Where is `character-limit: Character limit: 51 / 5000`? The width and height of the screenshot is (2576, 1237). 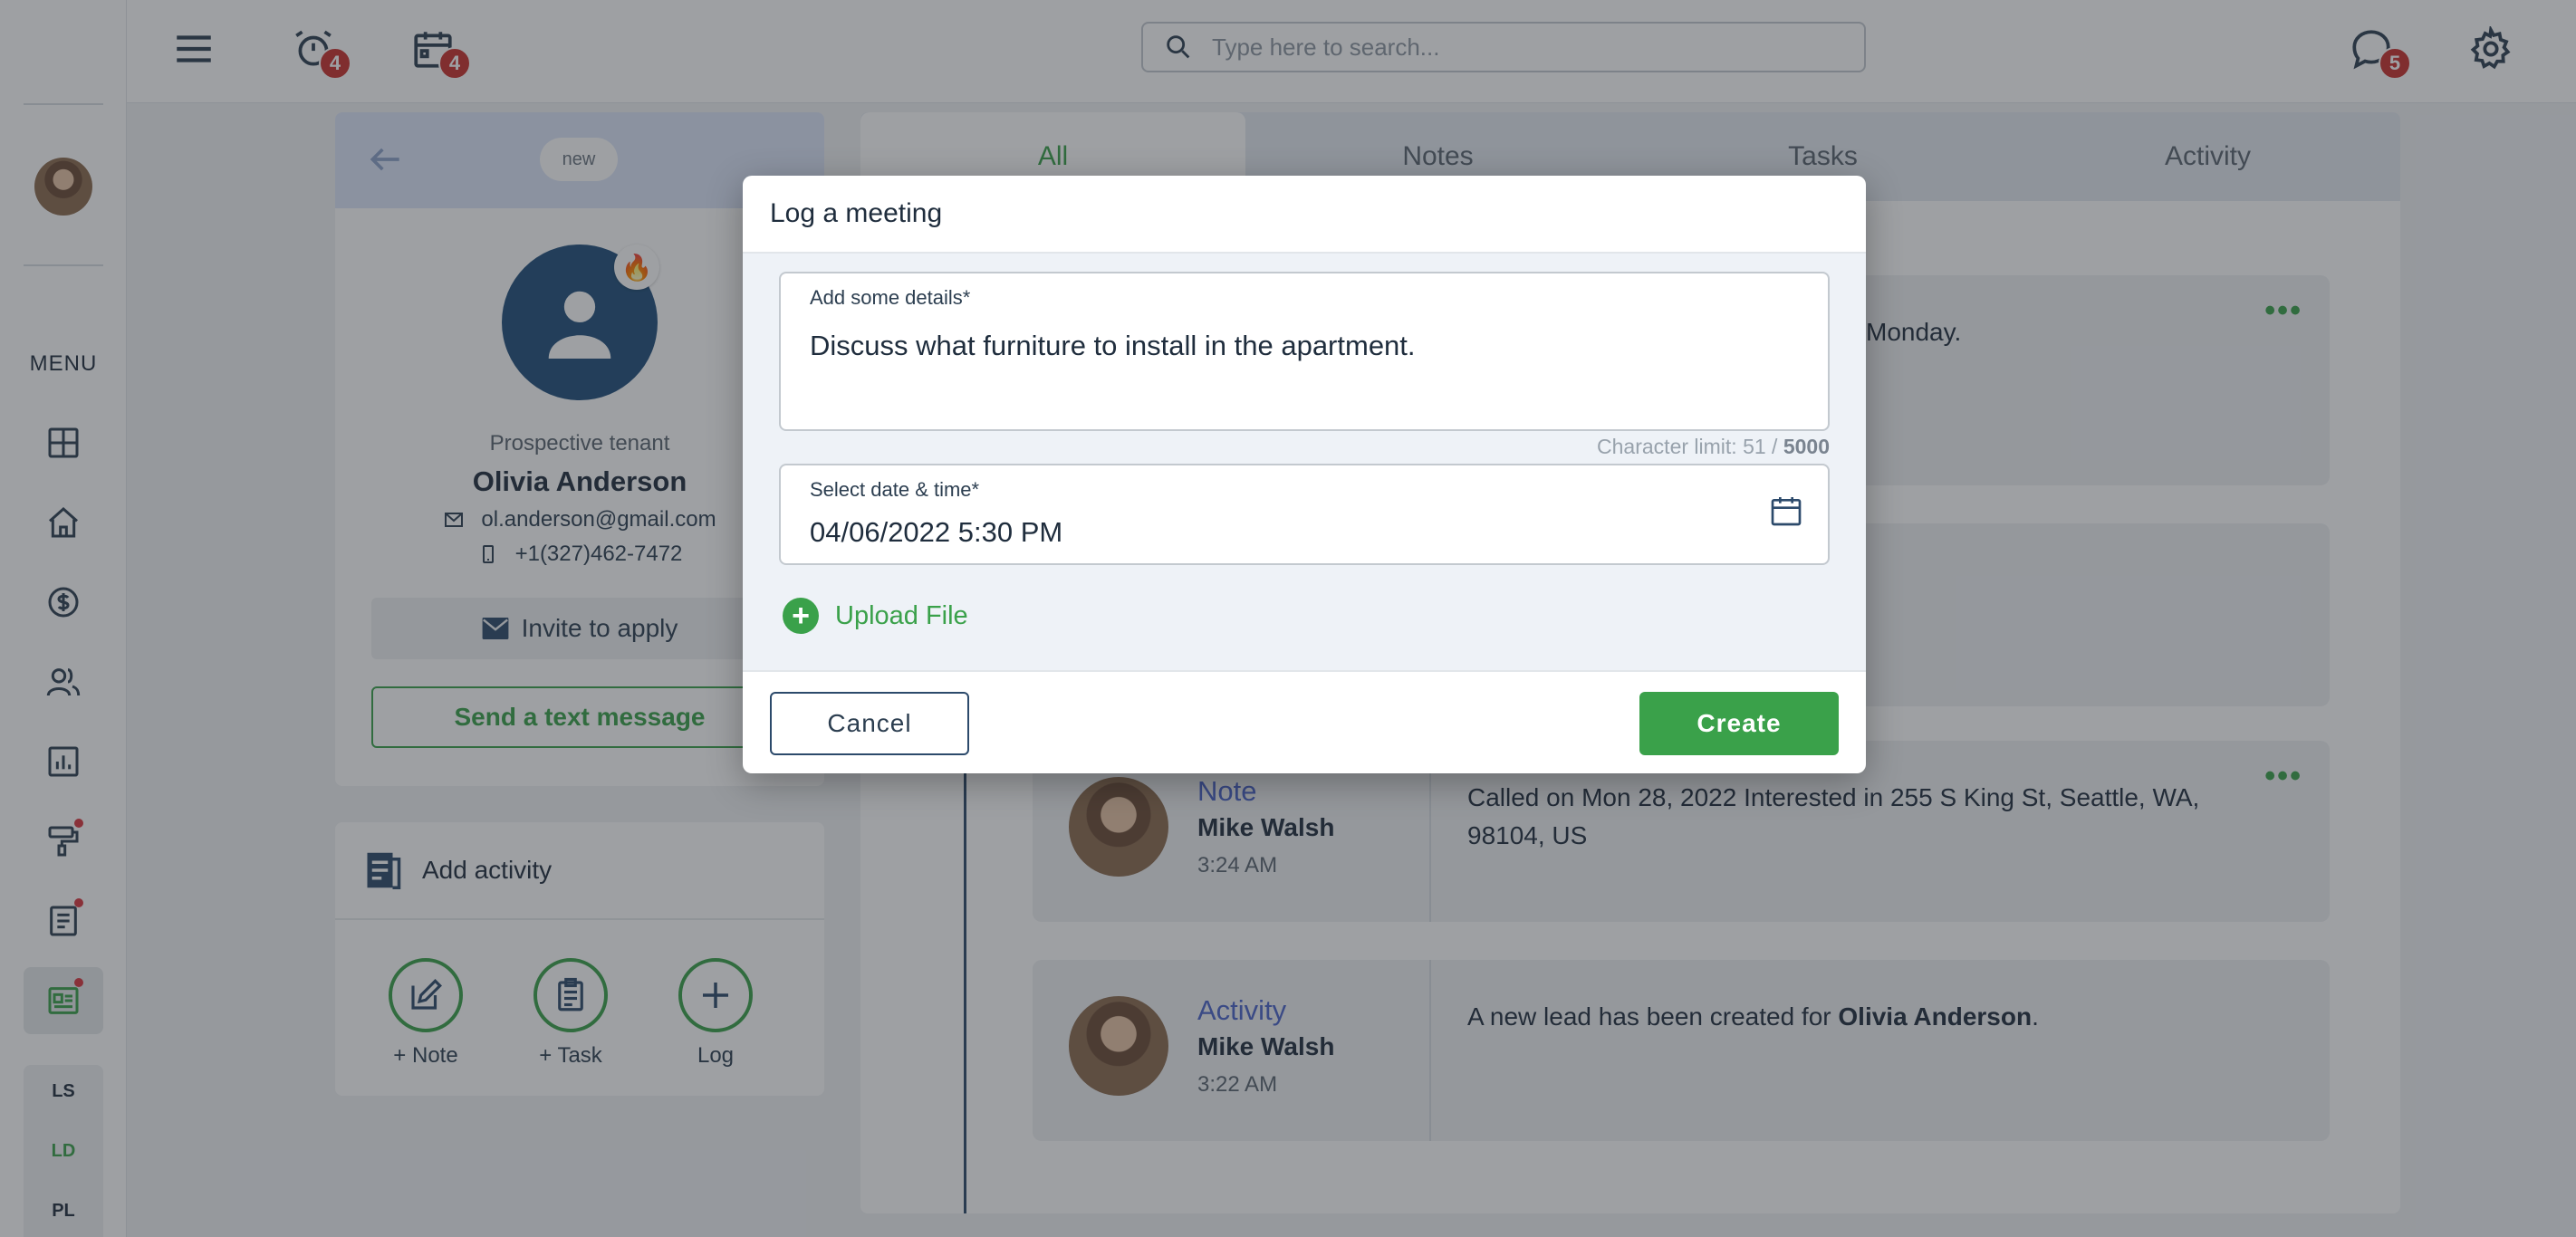 character-limit: Character limit: 51 / 5000 is located at coordinates (1713, 447).